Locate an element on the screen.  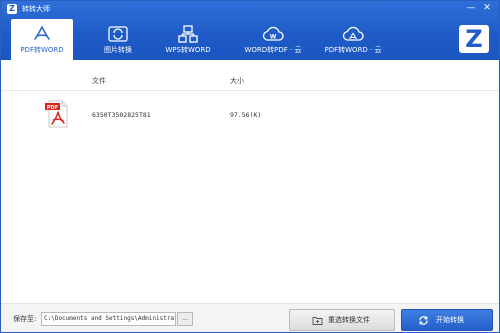
cloud-pdf-icon is located at coordinates (353, 33).